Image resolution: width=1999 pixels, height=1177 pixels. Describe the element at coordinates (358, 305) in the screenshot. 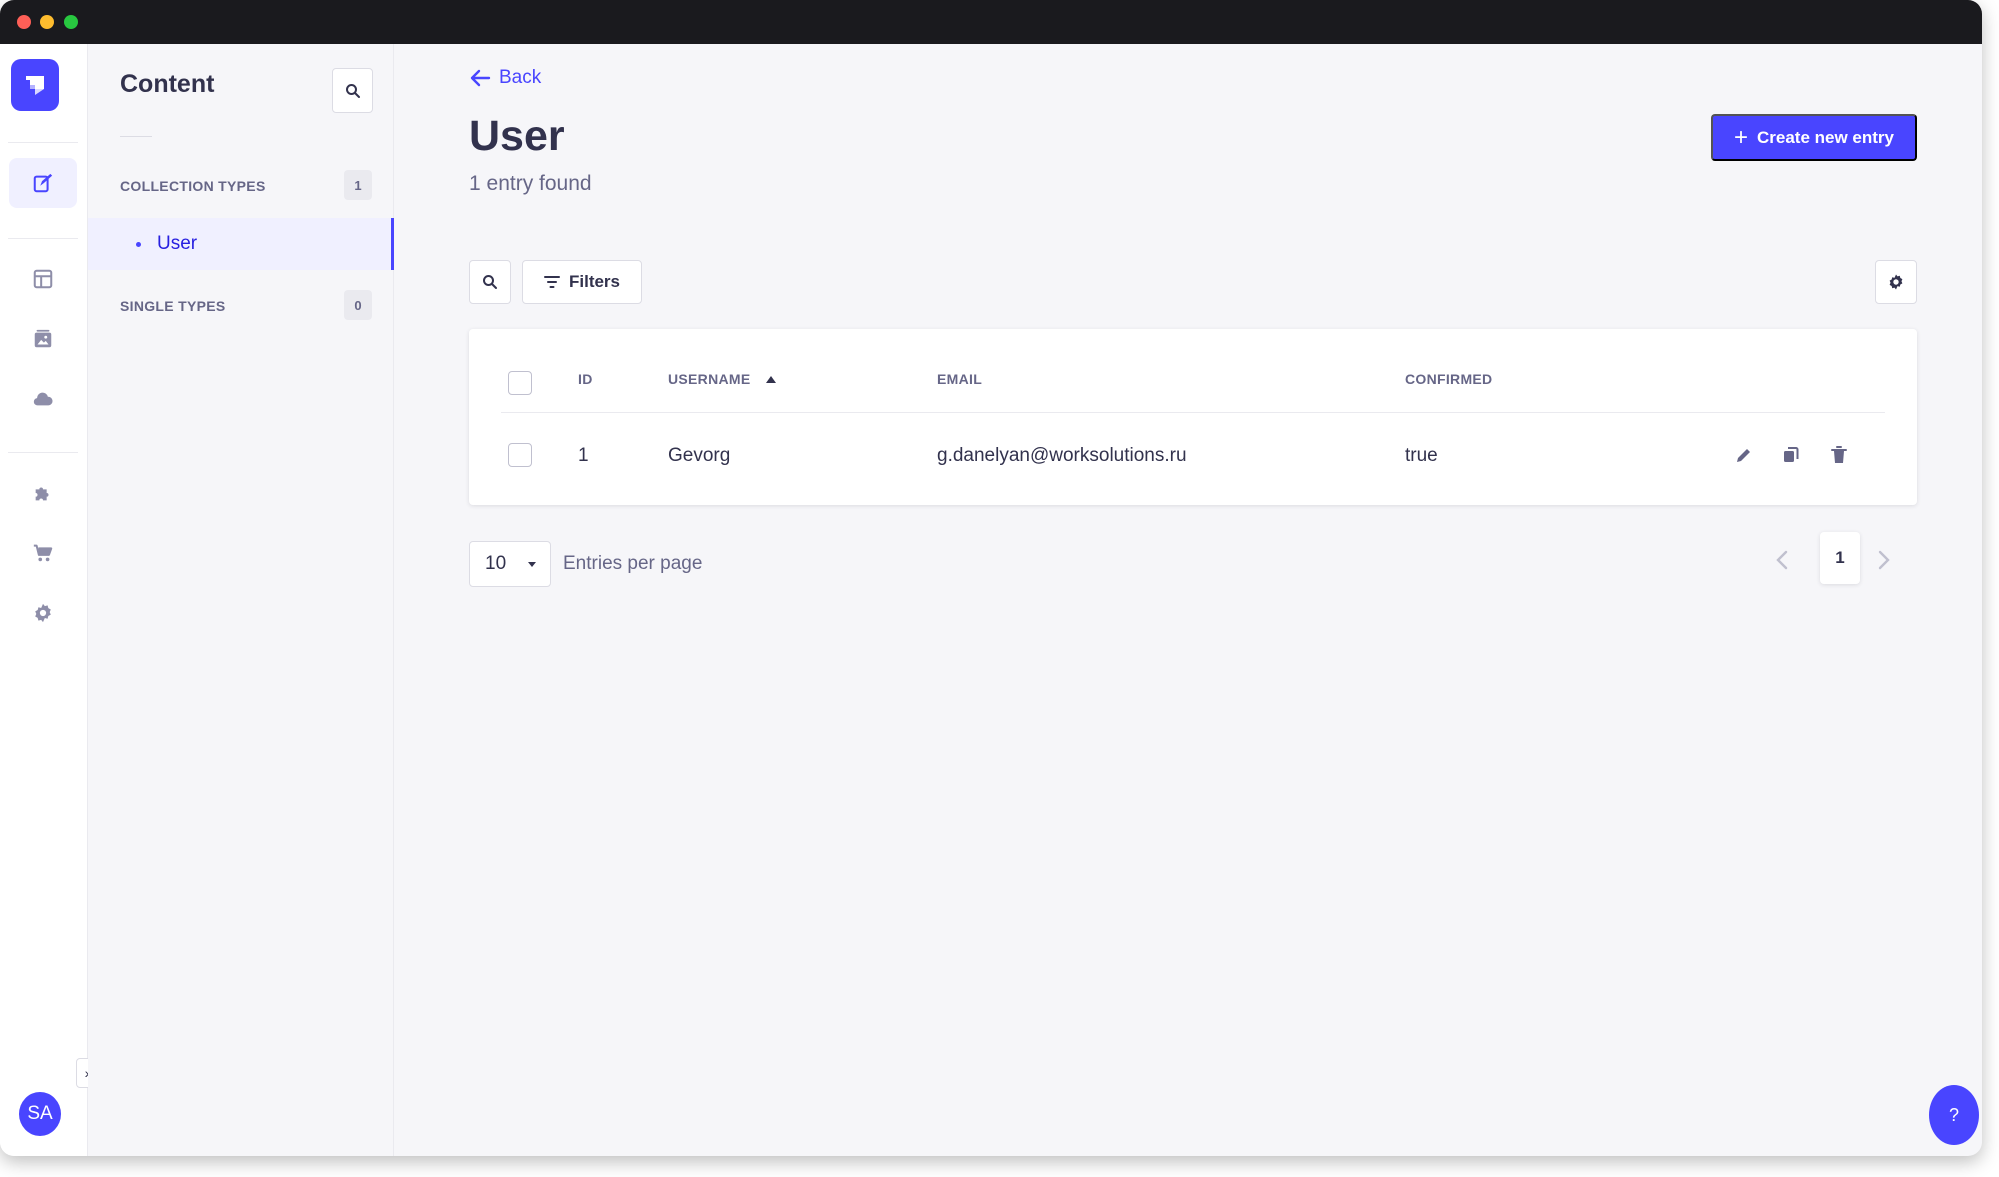

I see `single-types-count-badge: 0` at that location.